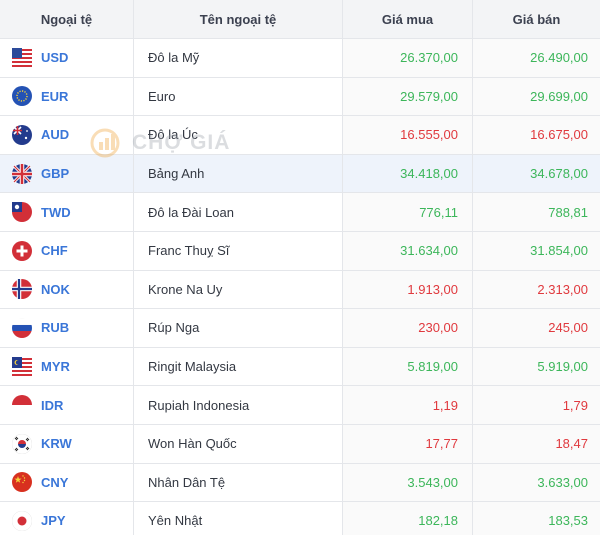  I want to click on table-row: GBP Bảng Anh 34.418,00 34.678,00, so click(300, 174).